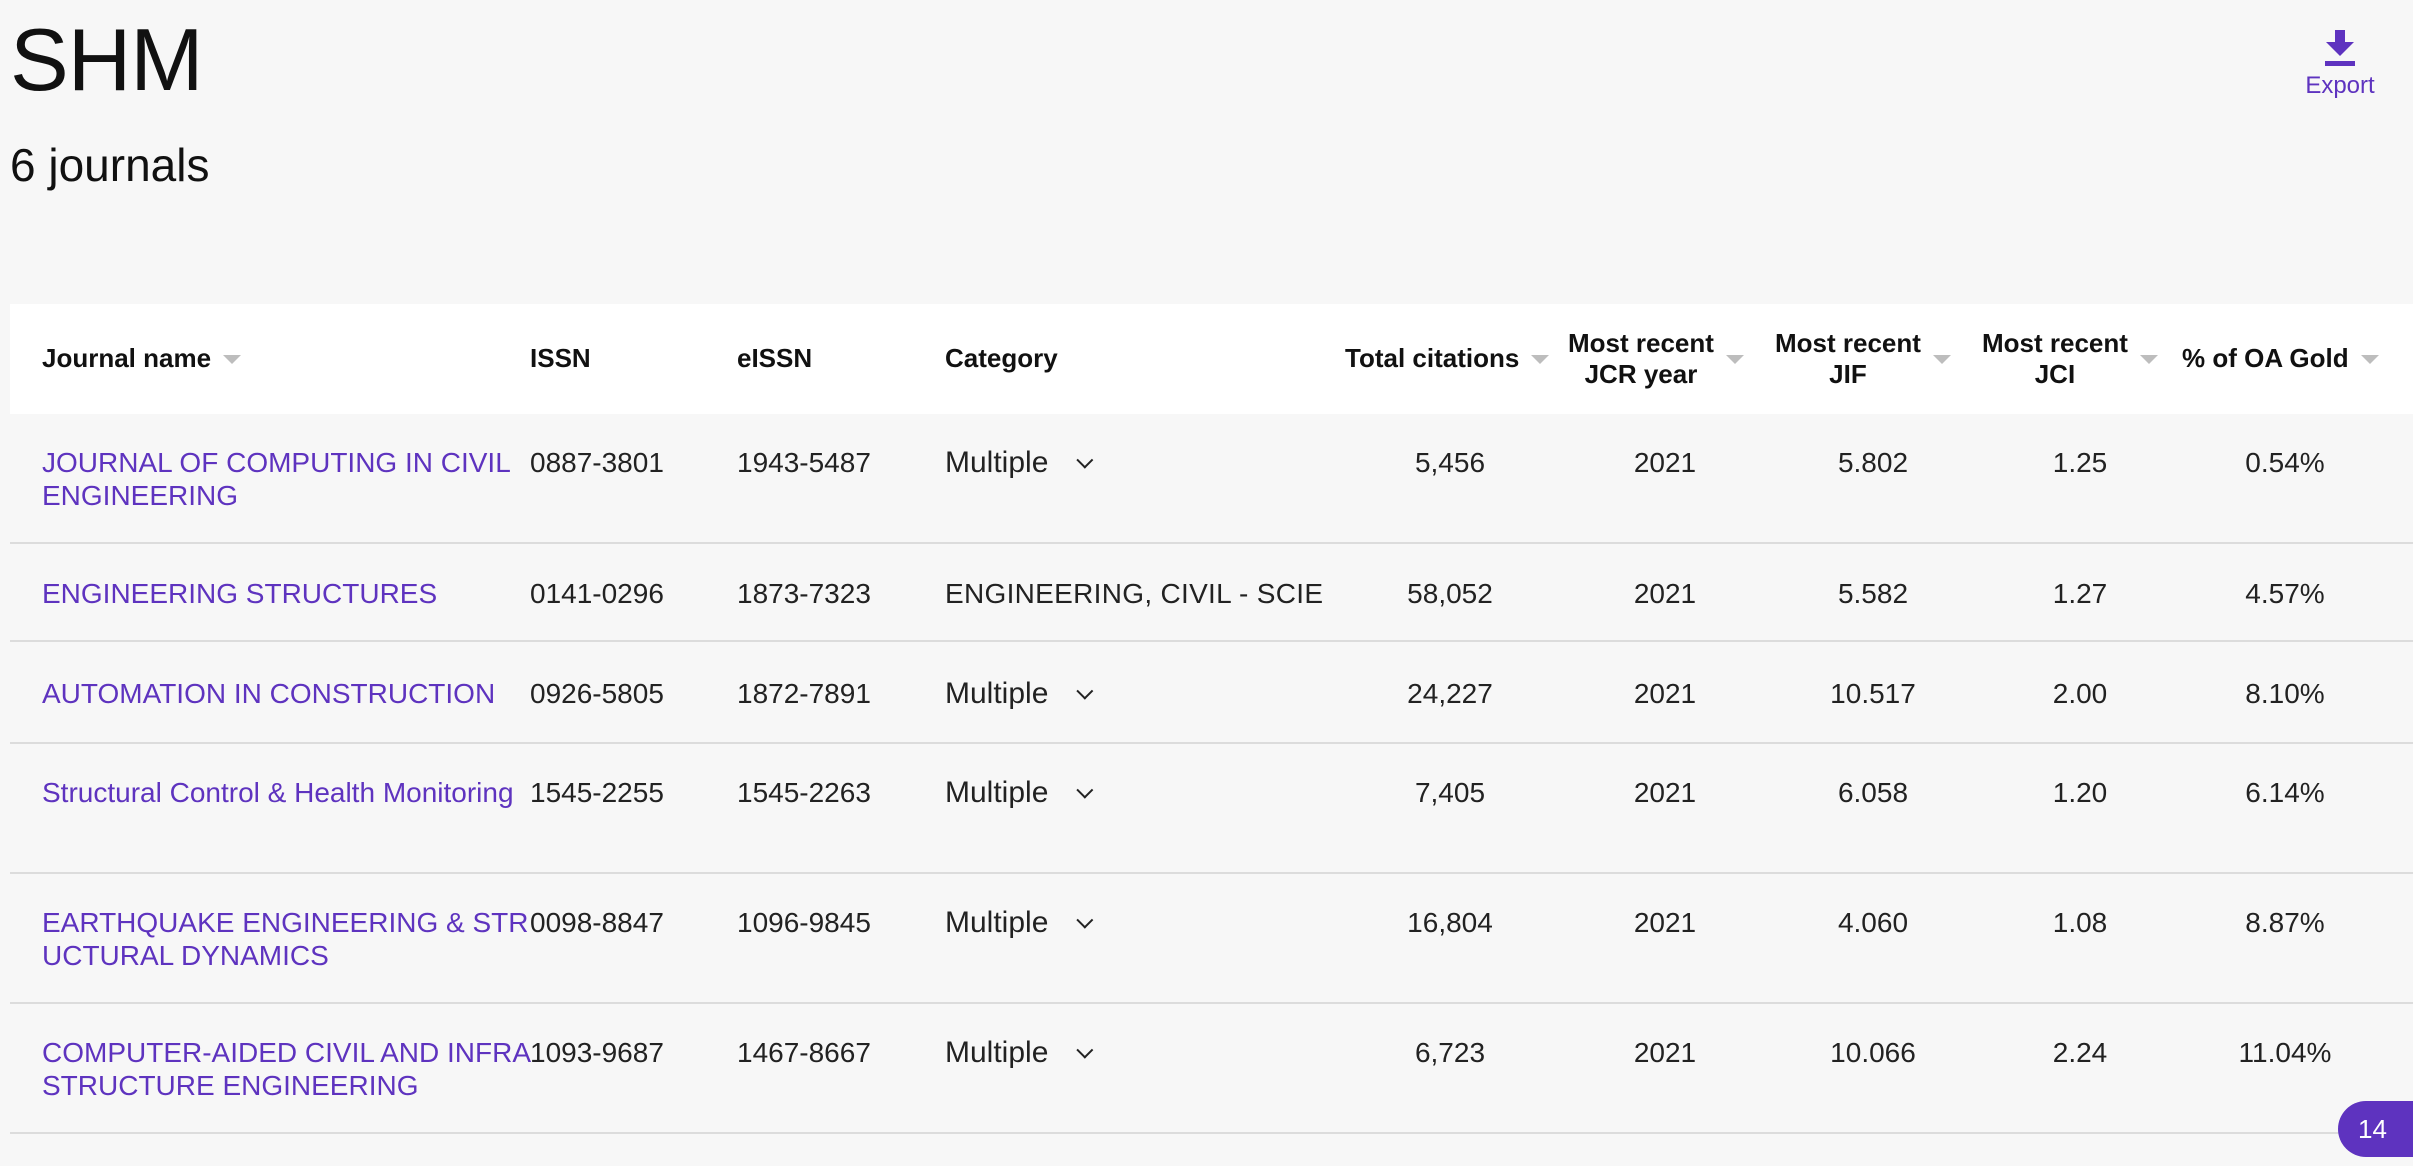  Describe the element at coordinates (1450, 1052) in the screenshot. I see `total-citations-cell: 6,723` at that location.